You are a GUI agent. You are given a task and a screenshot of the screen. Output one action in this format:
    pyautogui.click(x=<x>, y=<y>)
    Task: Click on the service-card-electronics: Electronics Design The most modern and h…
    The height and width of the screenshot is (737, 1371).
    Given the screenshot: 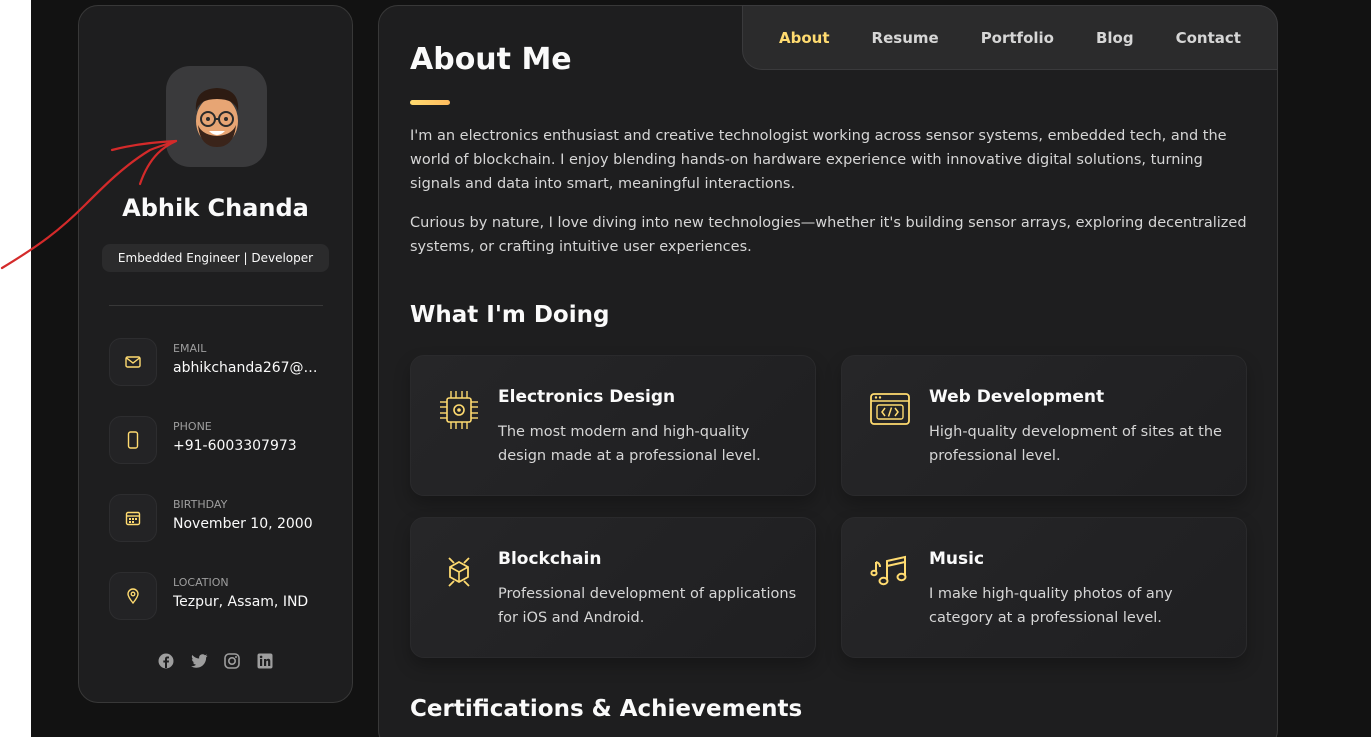 What is the action you would take?
    pyautogui.click(x=613, y=425)
    